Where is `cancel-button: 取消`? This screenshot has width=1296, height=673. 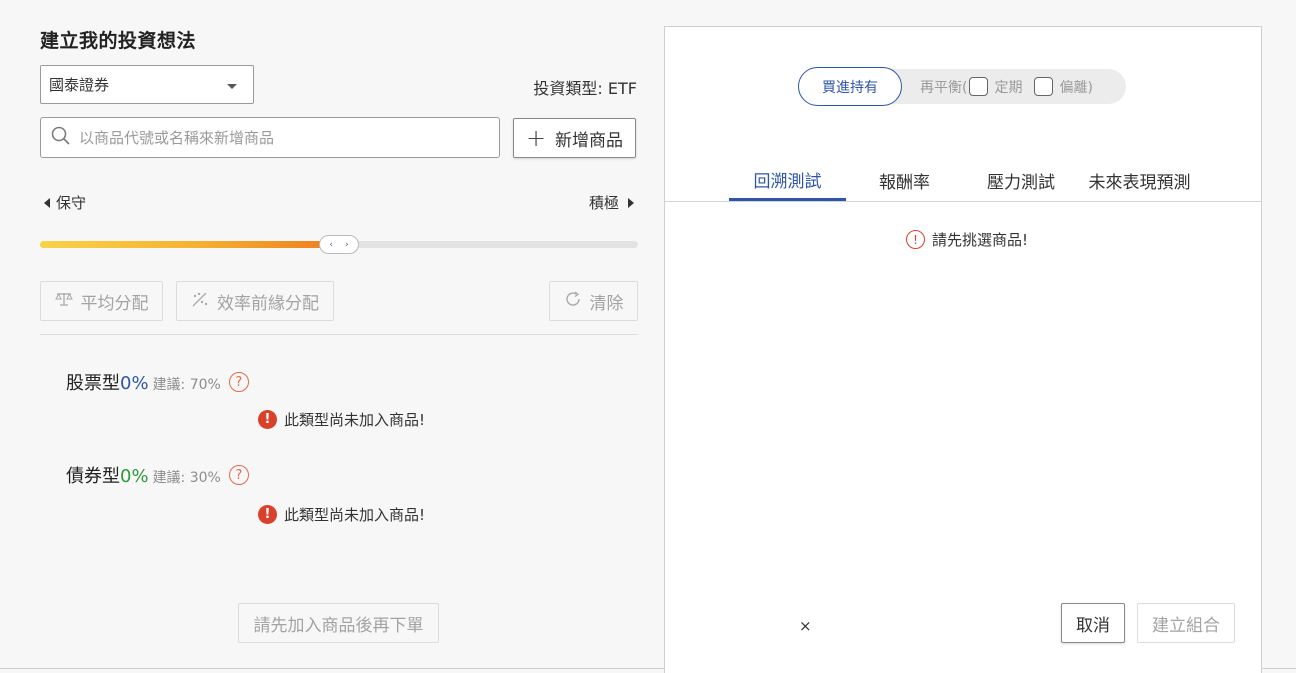
cancel-button: 取消 is located at coordinates (1093, 623).